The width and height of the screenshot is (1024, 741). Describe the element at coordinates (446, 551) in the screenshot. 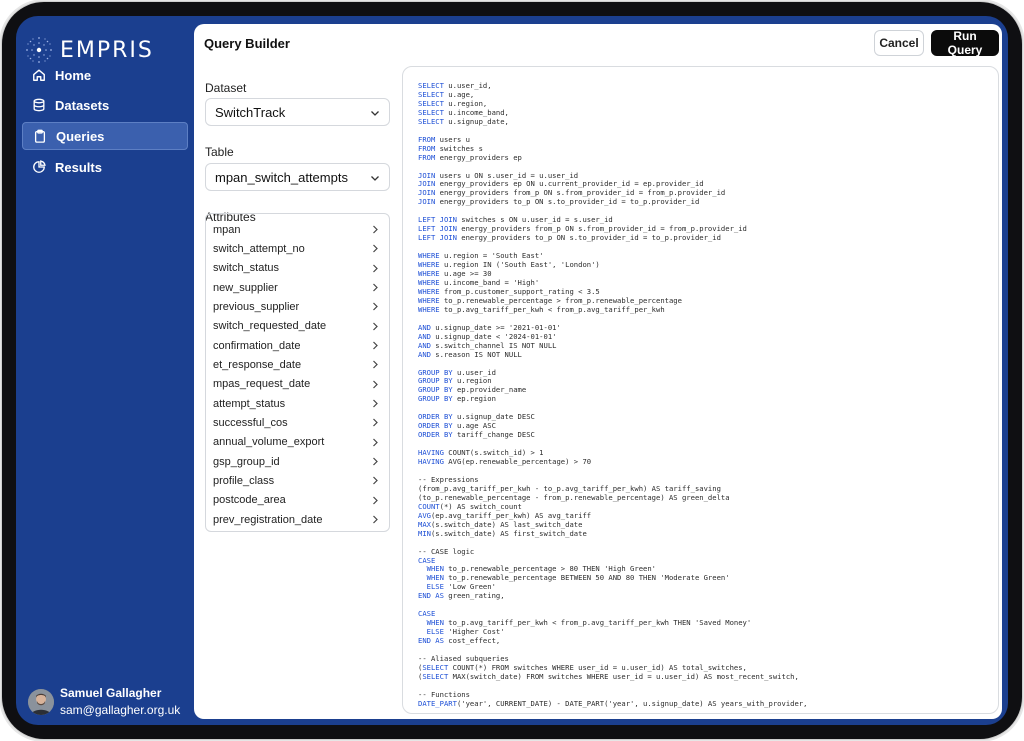

I see `code-line: -- CASE logic` at that location.